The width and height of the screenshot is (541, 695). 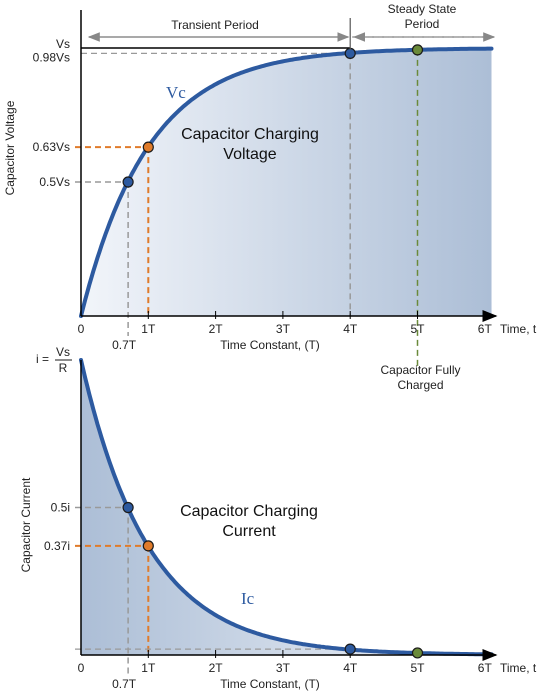 What do you see at coordinates (51, 57) in the screenshot?
I see `y-tick-label: 0.98Vs` at bounding box center [51, 57].